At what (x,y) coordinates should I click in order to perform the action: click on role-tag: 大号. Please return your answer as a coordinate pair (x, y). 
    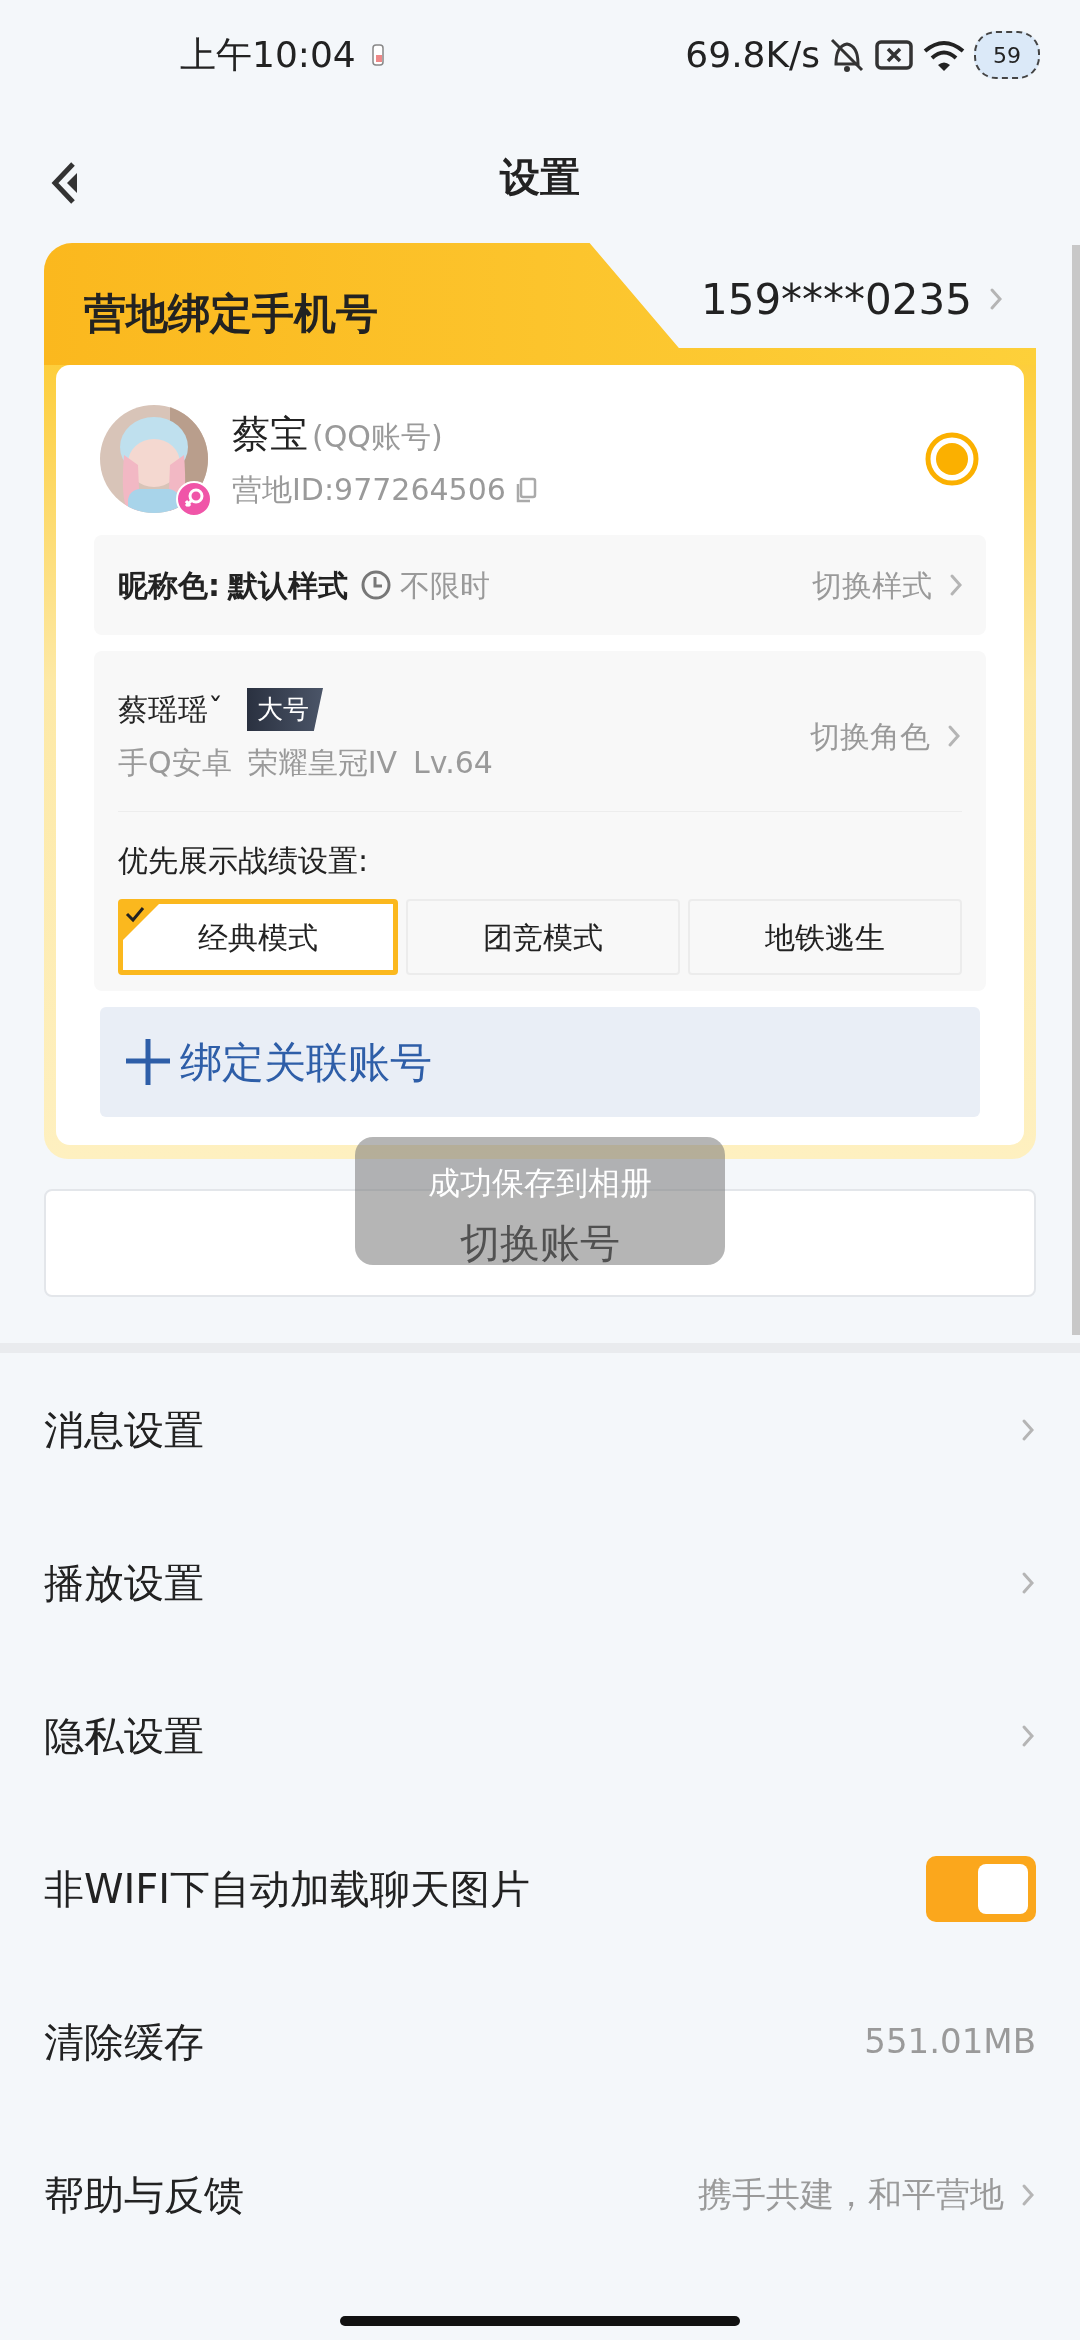
    Looking at the image, I should click on (285, 709).